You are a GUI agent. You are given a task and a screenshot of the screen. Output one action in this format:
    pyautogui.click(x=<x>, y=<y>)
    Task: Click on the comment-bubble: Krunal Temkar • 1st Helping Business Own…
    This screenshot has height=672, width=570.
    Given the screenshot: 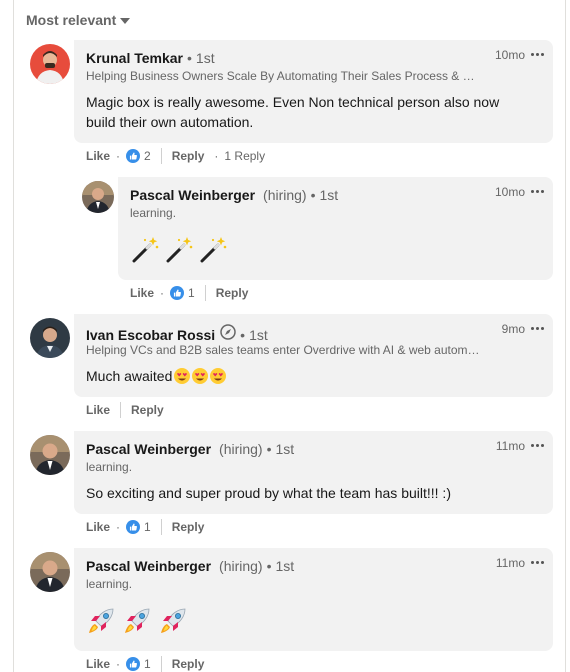 What is the action you would take?
    pyautogui.click(x=313, y=91)
    